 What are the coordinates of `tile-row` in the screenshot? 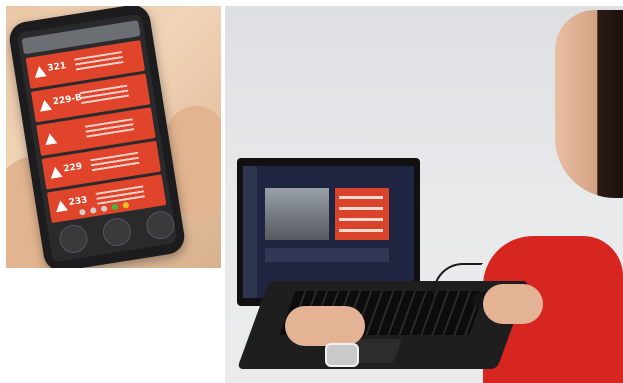 It's located at (327, 255).